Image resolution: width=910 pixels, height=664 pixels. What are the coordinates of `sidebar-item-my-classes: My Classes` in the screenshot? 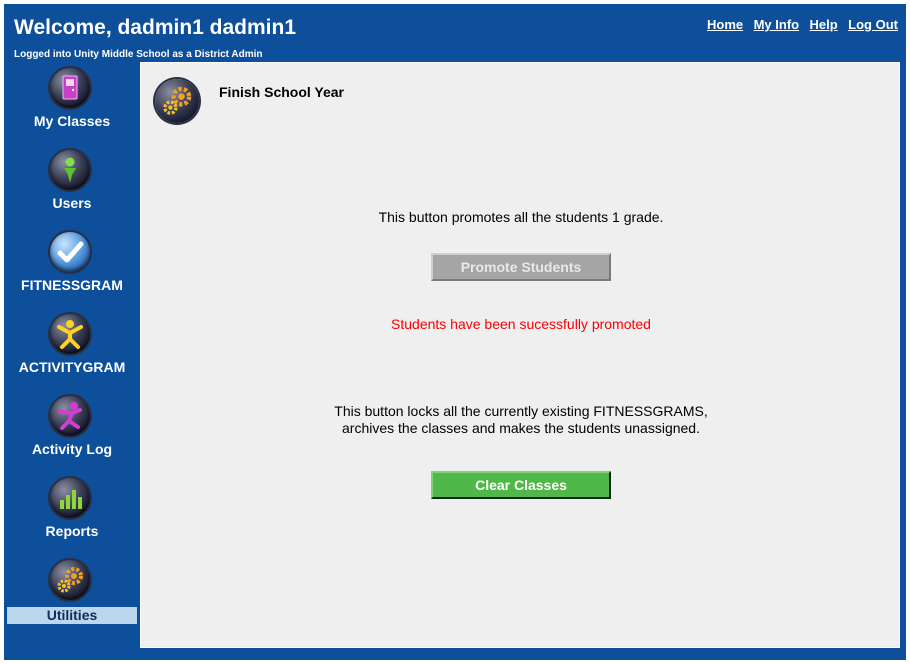 It's located at (72, 103).